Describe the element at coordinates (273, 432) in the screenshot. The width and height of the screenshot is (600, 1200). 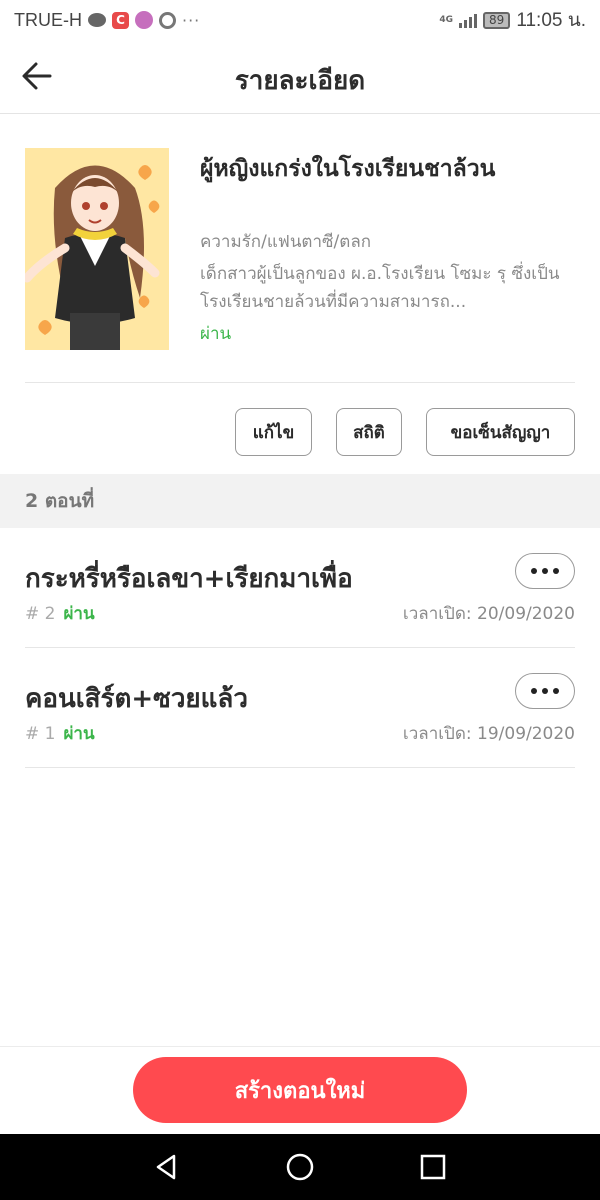
I see `edit-button: แก้ไข` at that location.